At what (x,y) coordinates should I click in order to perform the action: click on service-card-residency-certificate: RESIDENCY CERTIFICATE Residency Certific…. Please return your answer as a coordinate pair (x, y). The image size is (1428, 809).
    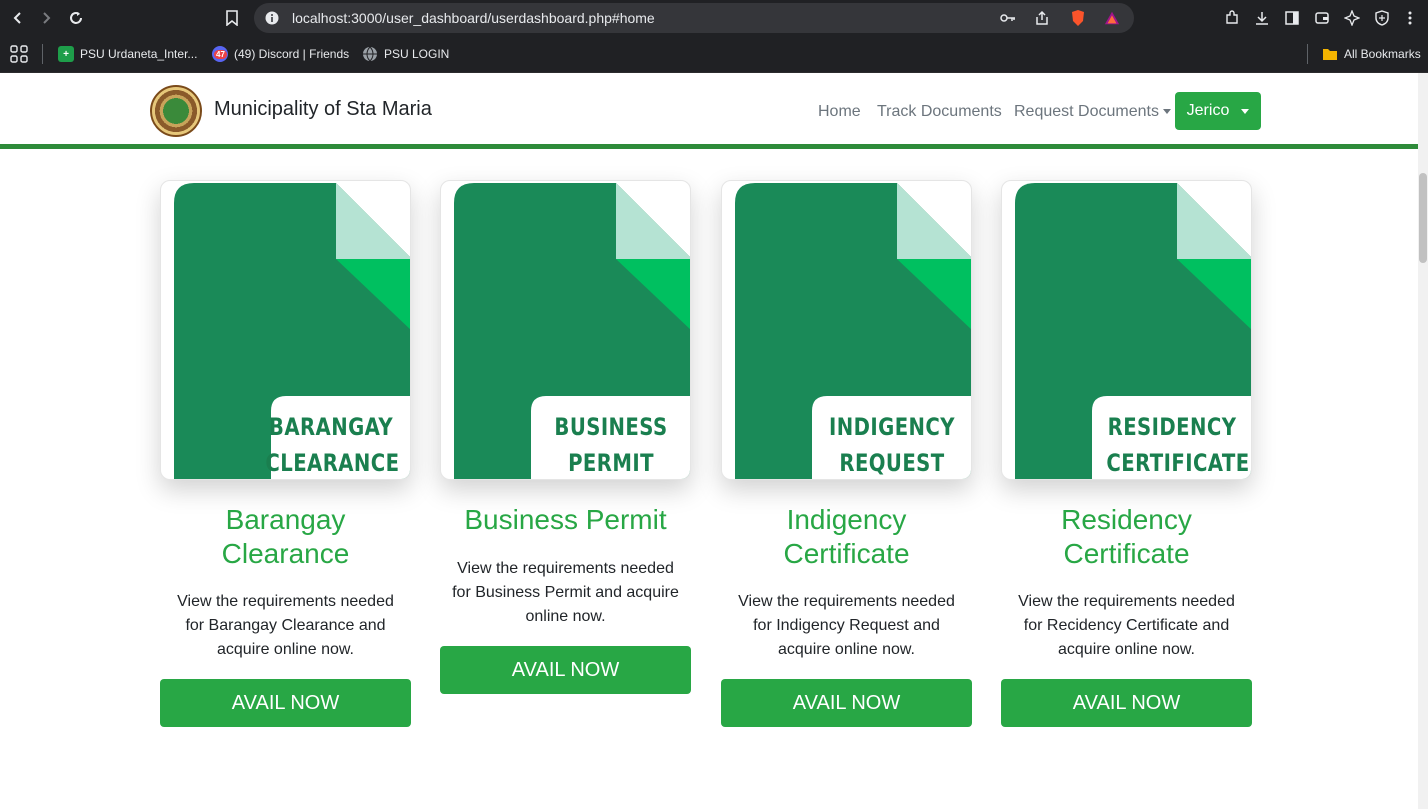
    Looking at the image, I should click on (1126, 460).